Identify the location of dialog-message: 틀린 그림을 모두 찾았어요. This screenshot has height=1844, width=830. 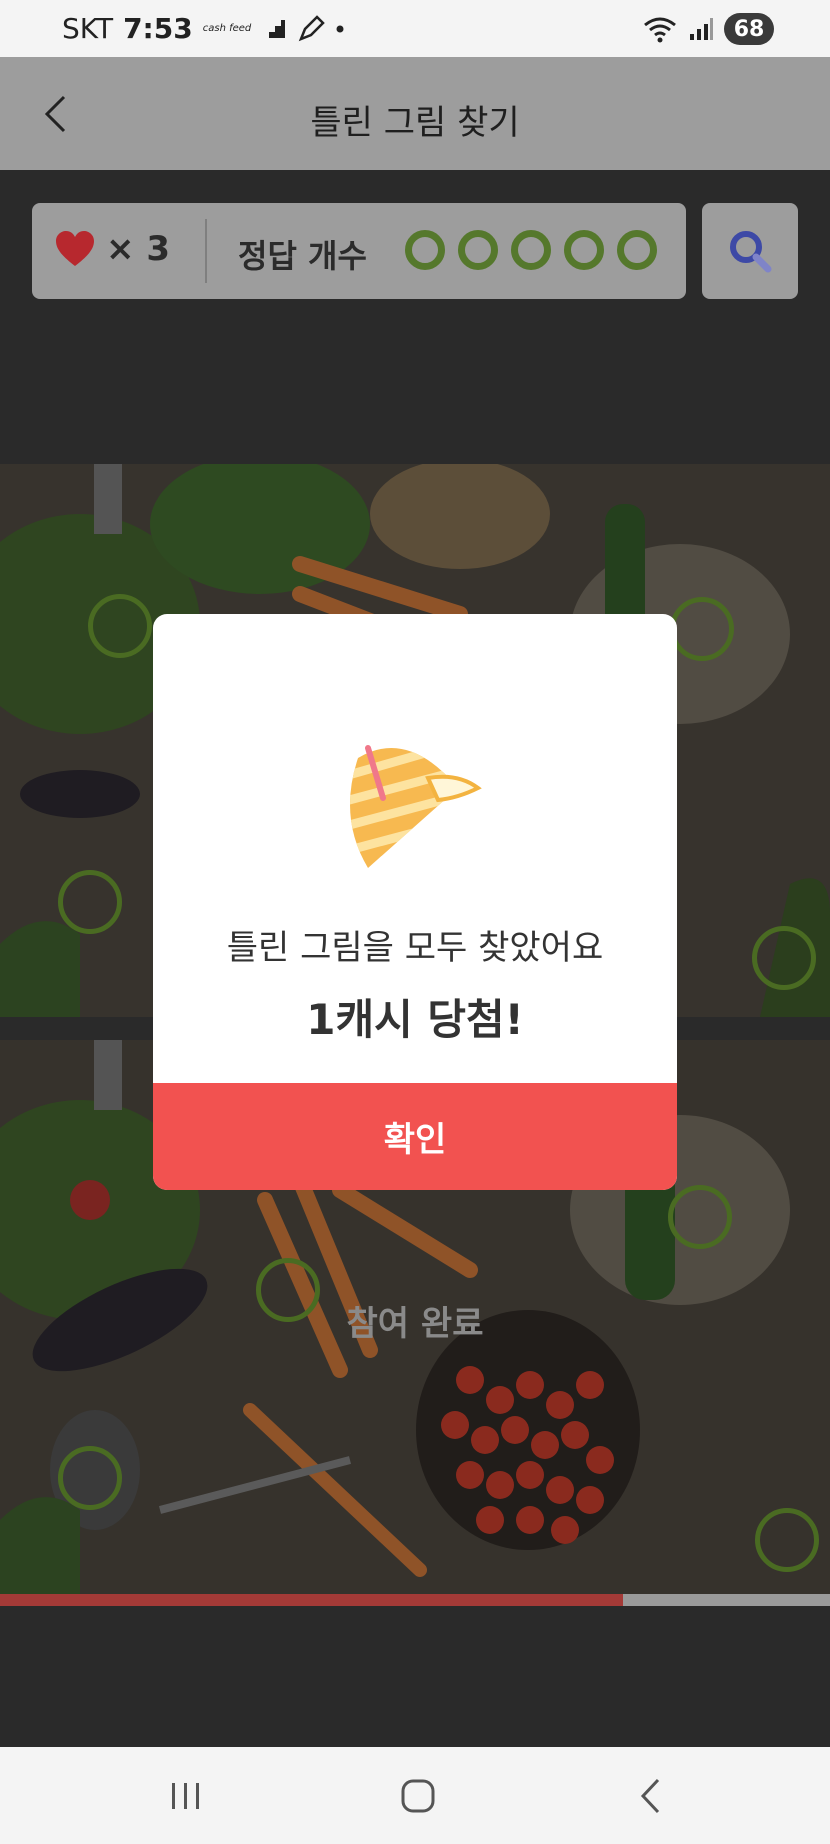
(415, 948).